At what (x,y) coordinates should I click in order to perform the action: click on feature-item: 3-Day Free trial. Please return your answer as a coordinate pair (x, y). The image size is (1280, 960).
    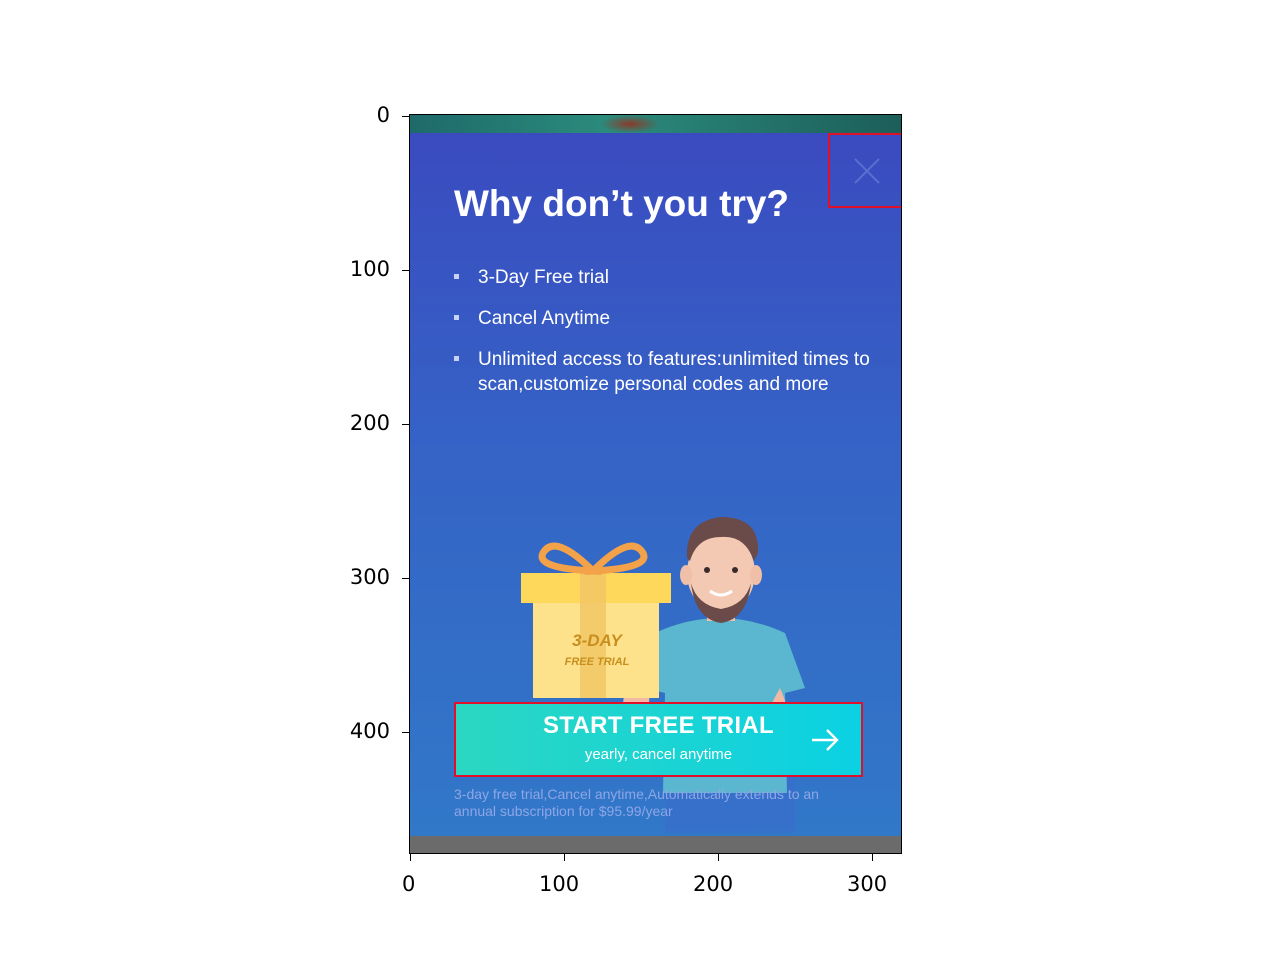
    Looking at the image, I should click on (664, 277).